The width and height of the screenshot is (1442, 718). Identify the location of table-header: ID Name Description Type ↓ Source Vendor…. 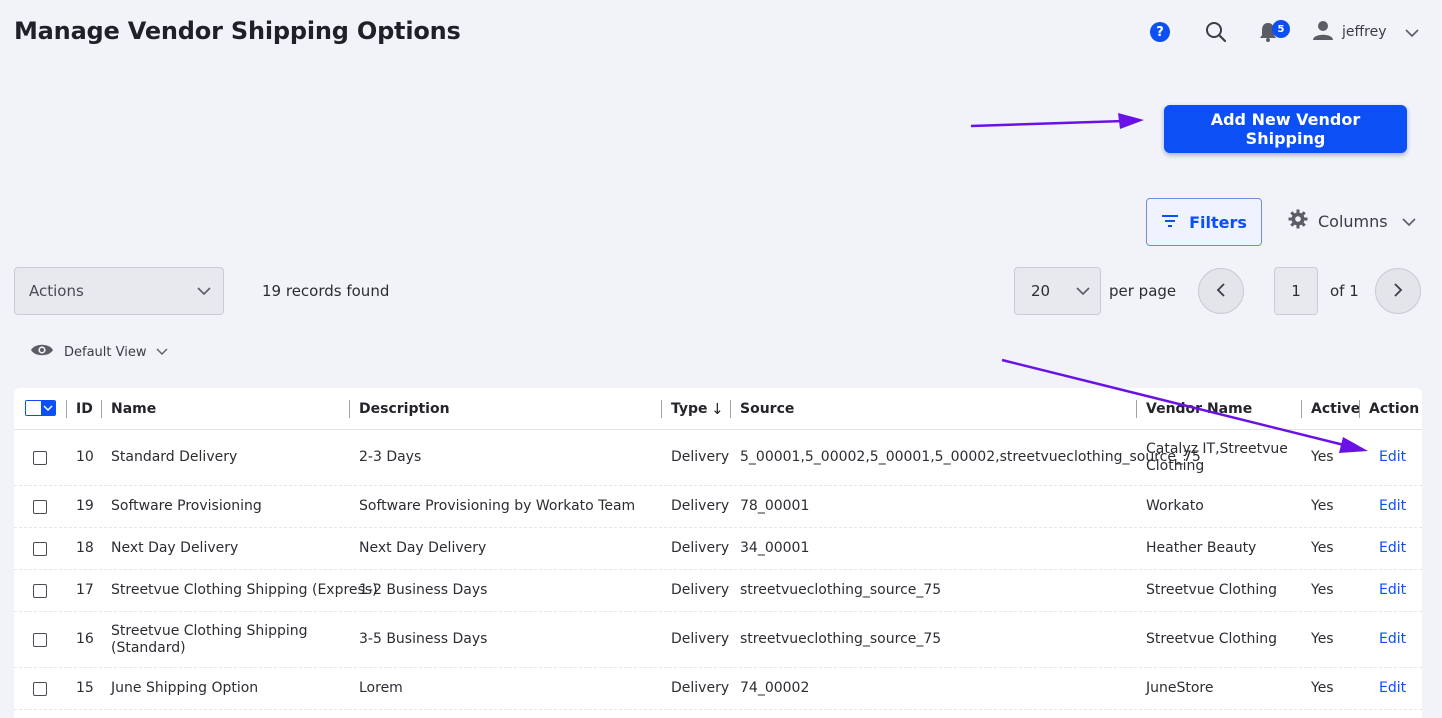
(718, 409).